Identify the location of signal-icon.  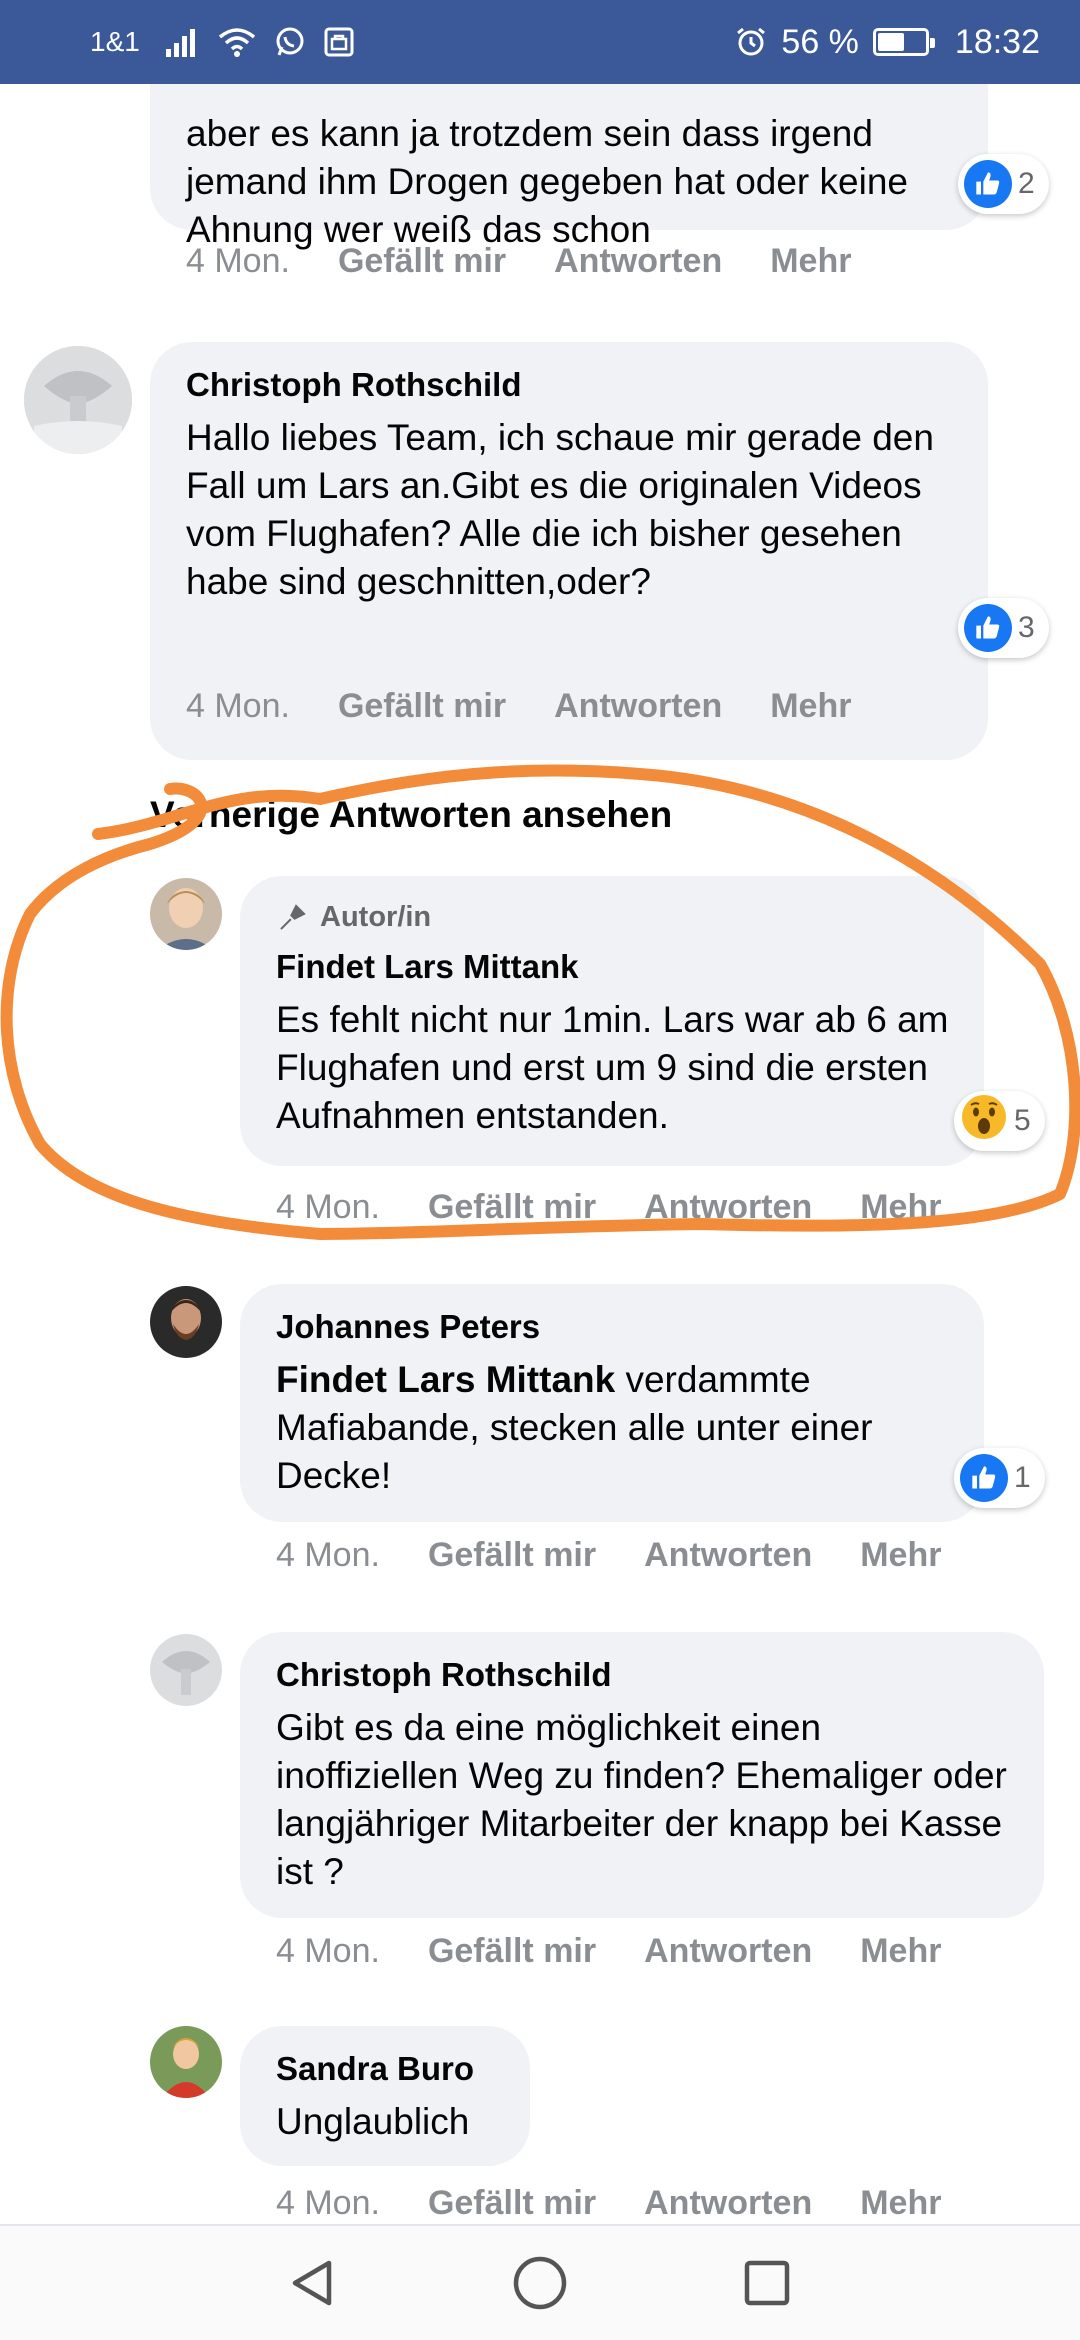
(182, 42).